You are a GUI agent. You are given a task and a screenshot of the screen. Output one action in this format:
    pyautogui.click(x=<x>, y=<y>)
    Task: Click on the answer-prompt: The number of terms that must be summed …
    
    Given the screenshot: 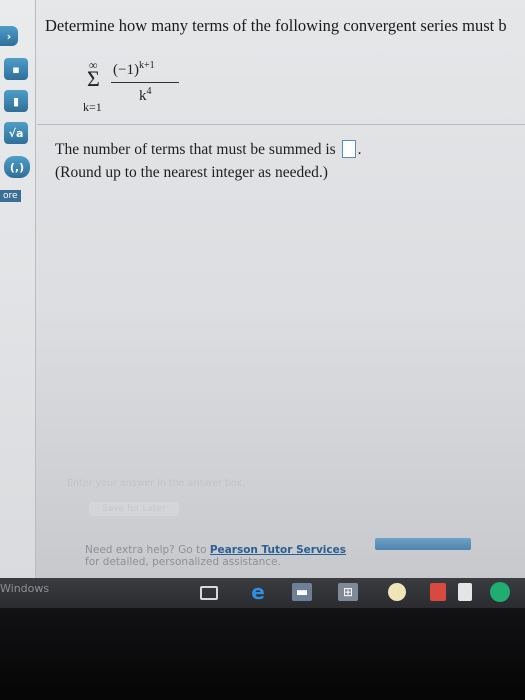 What is the action you would take?
    pyautogui.click(x=208, y=149)
    